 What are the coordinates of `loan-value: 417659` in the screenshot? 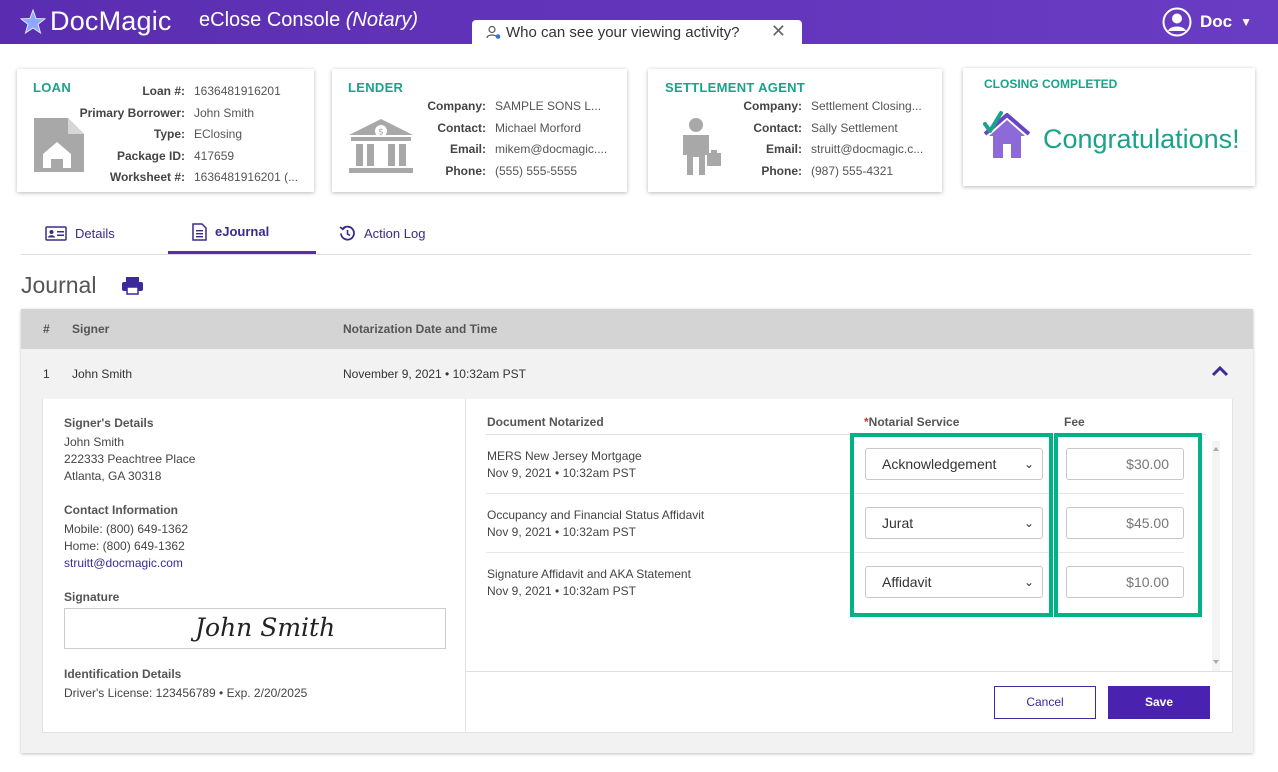 It's located at (214, 155).